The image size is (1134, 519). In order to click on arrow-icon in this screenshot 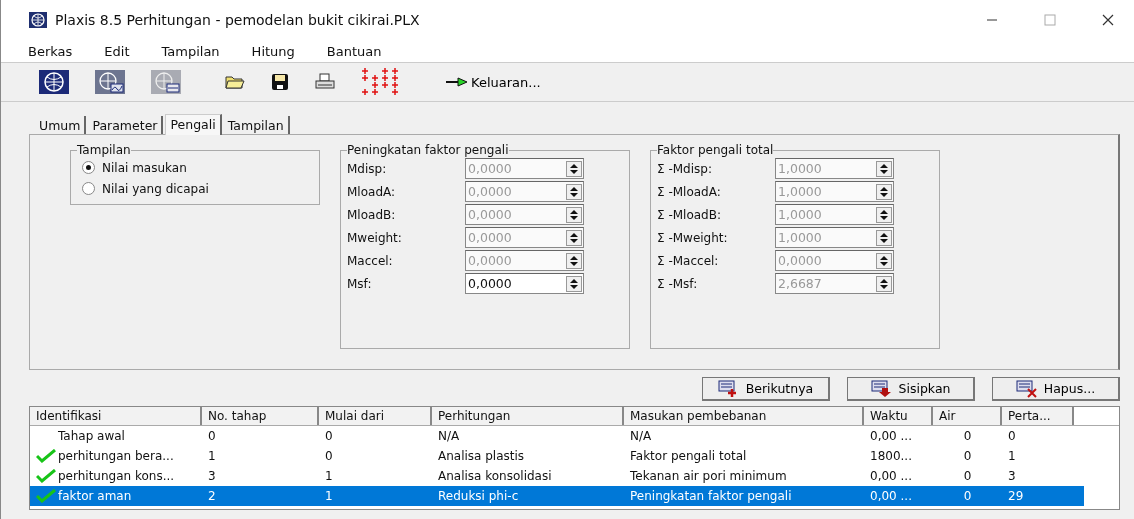, I will do `click(457, 82)`.